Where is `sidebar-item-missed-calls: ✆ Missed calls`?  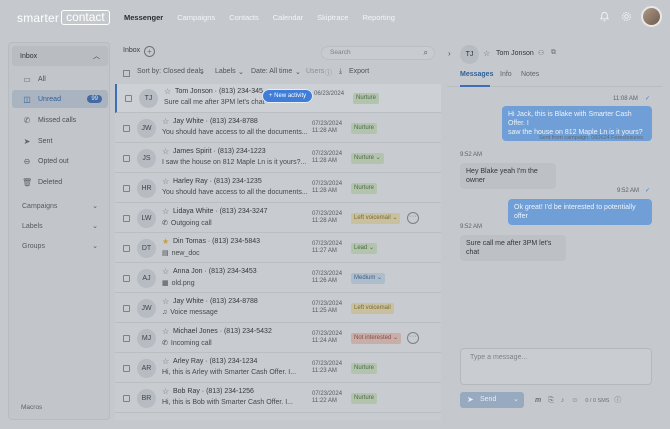
sidebar-item-missed-calls: ✆ Missed calls is located at coordinates (60, 120).